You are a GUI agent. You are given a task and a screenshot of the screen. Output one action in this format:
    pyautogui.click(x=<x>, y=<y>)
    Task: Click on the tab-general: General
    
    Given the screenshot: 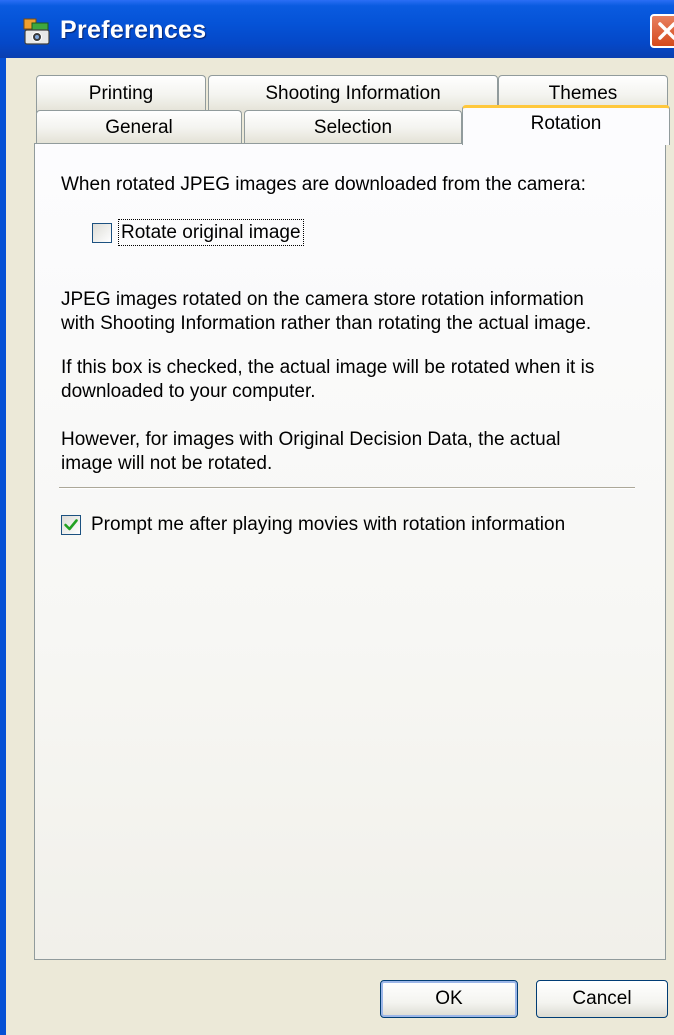 What is the action you would take?
    pyautogui.click(x=139, y=127)
    